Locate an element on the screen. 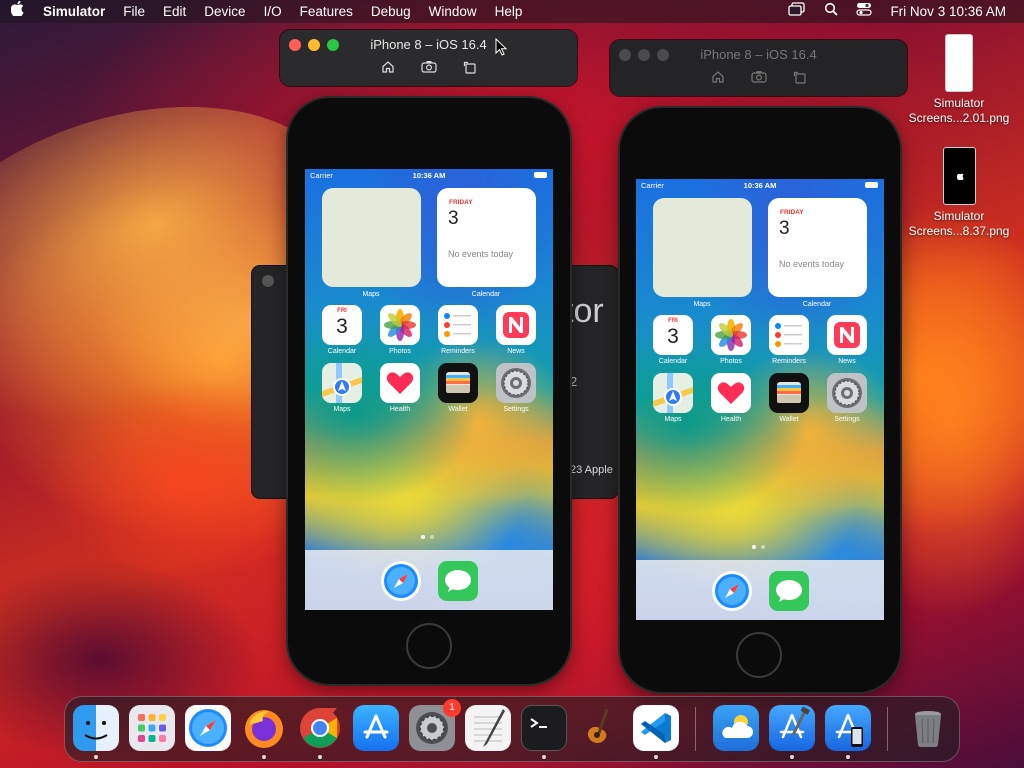  app-label: Photos is located at coordinates (400, 351).